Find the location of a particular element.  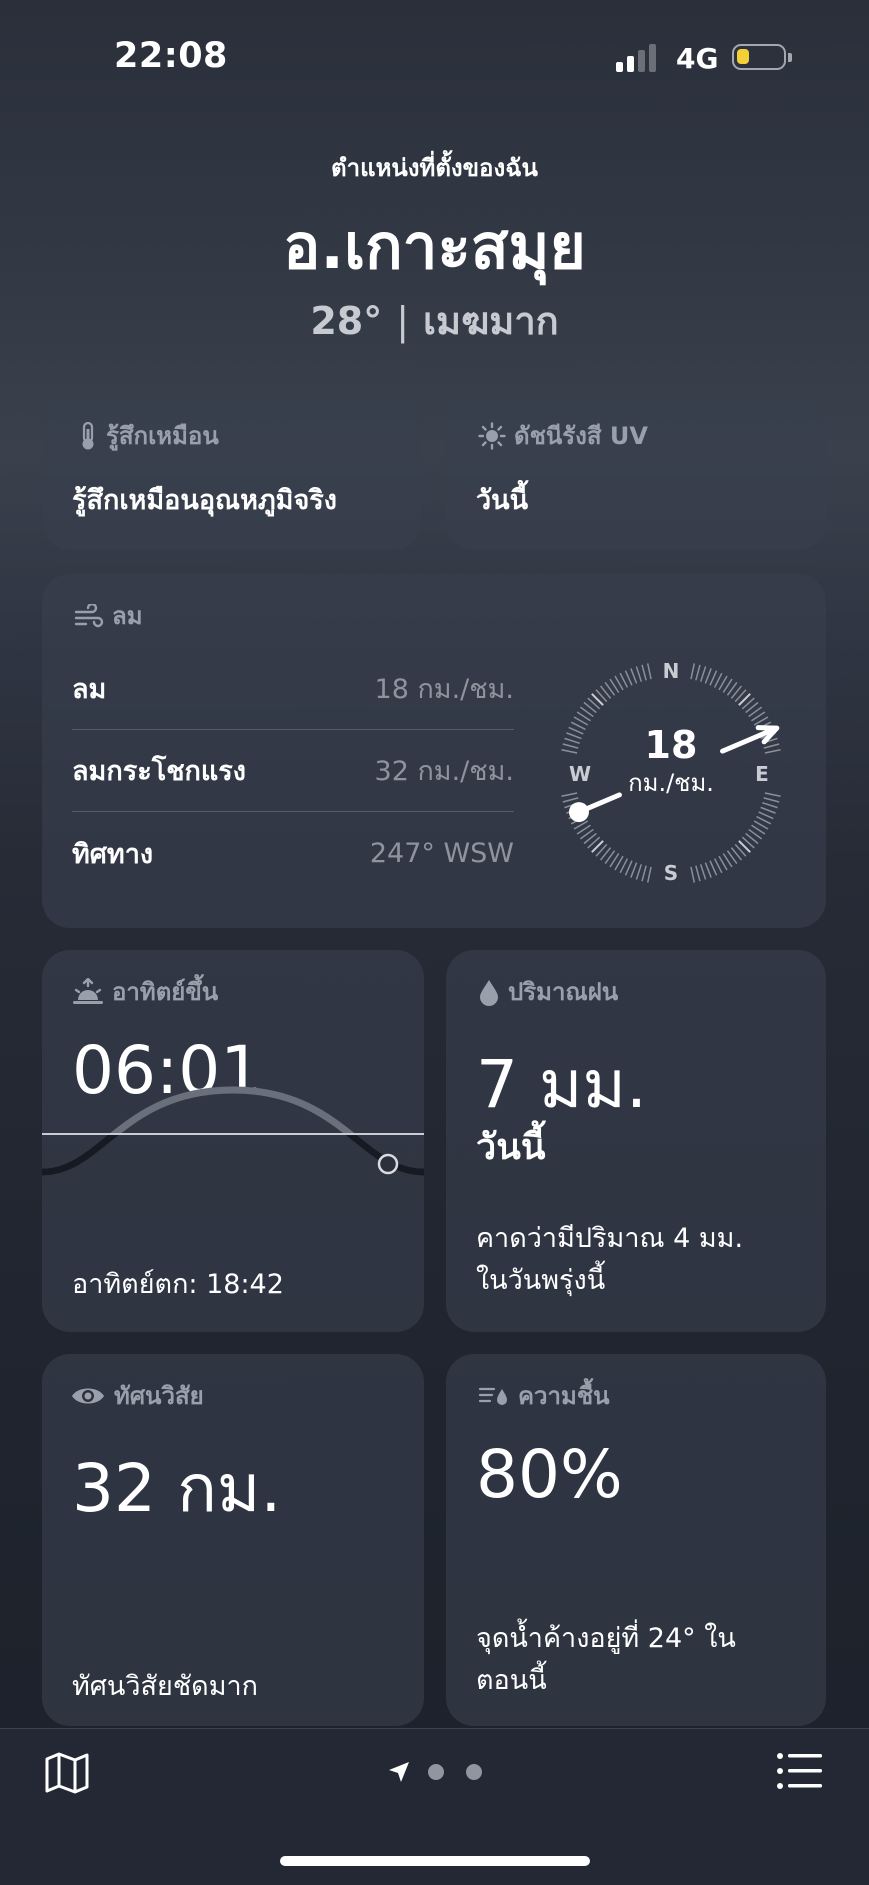

precip-forecast-line1: คาดว่ามีปริมาณ 4 มม. is located at coordinates (610, 1238).